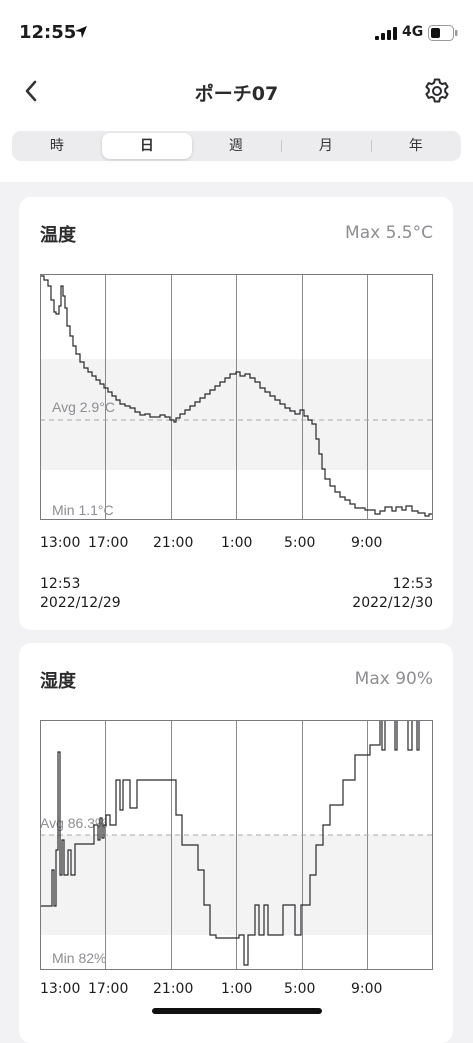 The width and height of the screenshot is (473, 1043). I want to click on period-segmented-control: 時 日 週 月 年, so click(236, 146).